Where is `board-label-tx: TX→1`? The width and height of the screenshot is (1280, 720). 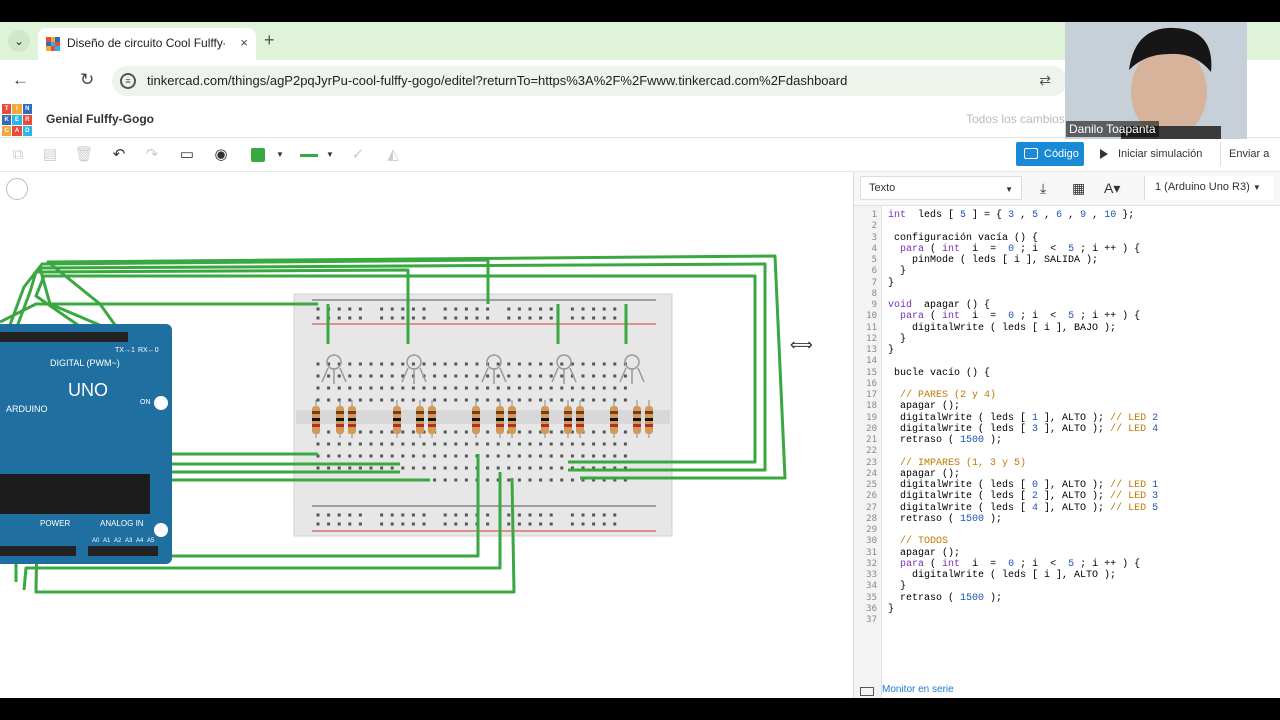 board-label-tx: TX→1 is located at coordinates (125, 350).